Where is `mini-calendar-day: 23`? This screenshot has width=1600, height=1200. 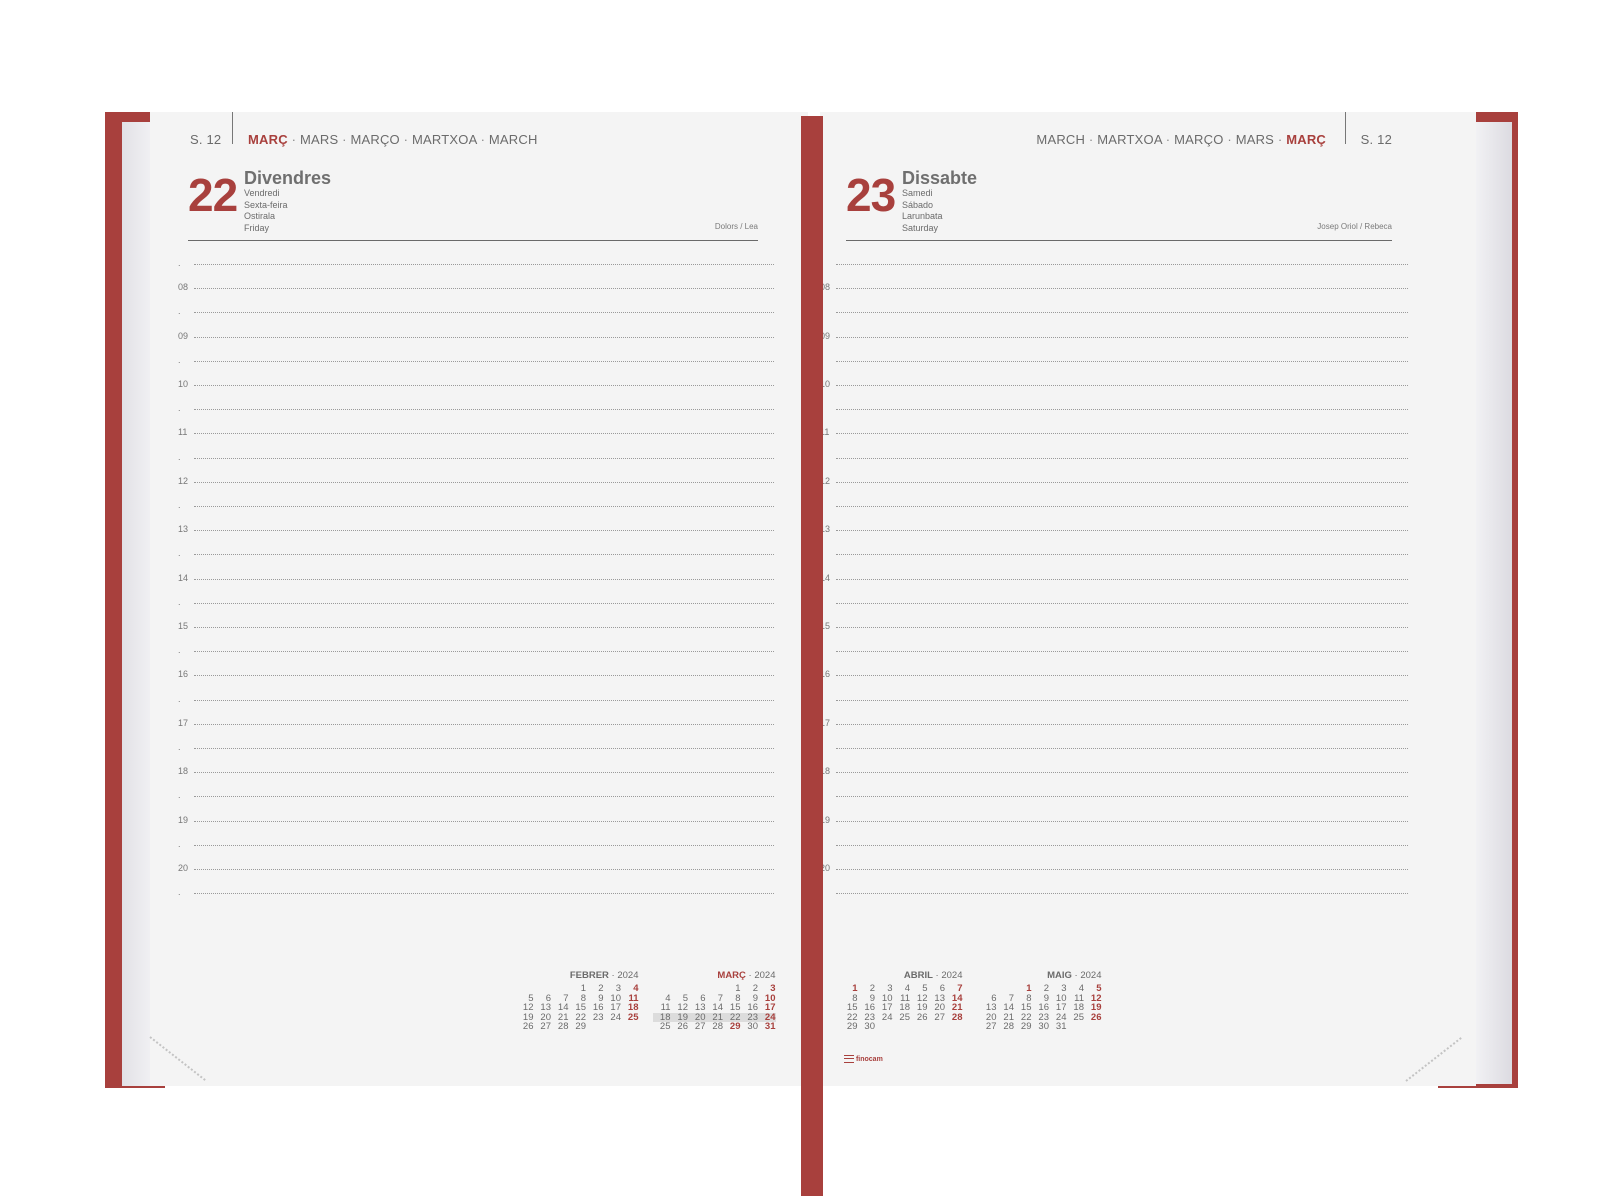 mini-calendar-day: 23 is located at coordinates (598, 1017).